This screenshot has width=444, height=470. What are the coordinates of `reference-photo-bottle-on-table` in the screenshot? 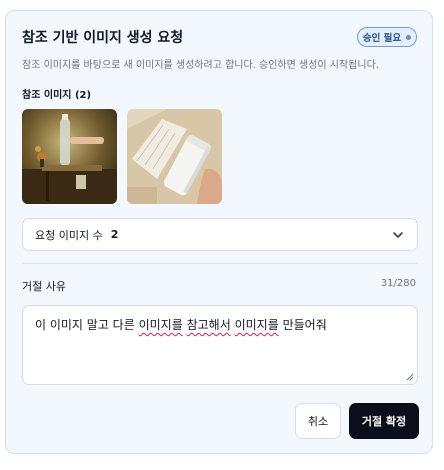 It's located at (69, 156).